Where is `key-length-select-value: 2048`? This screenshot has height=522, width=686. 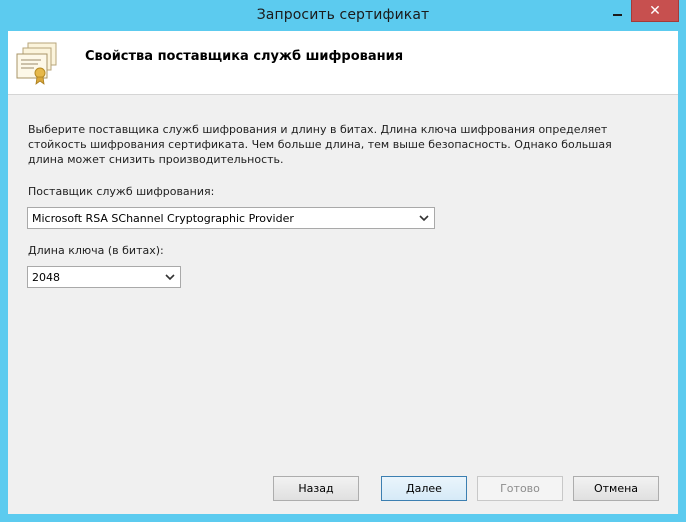
key-length-select-value: 2048 is located at coordinates (46, 277).